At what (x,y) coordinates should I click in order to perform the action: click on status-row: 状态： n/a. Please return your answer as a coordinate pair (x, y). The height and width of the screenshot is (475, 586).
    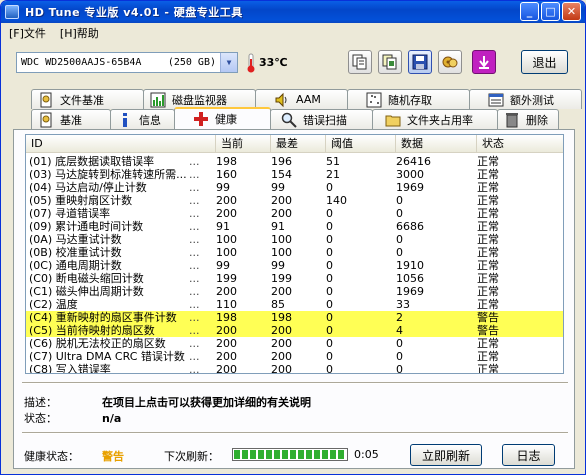
    Looking at the image, I should click on (72, 418).